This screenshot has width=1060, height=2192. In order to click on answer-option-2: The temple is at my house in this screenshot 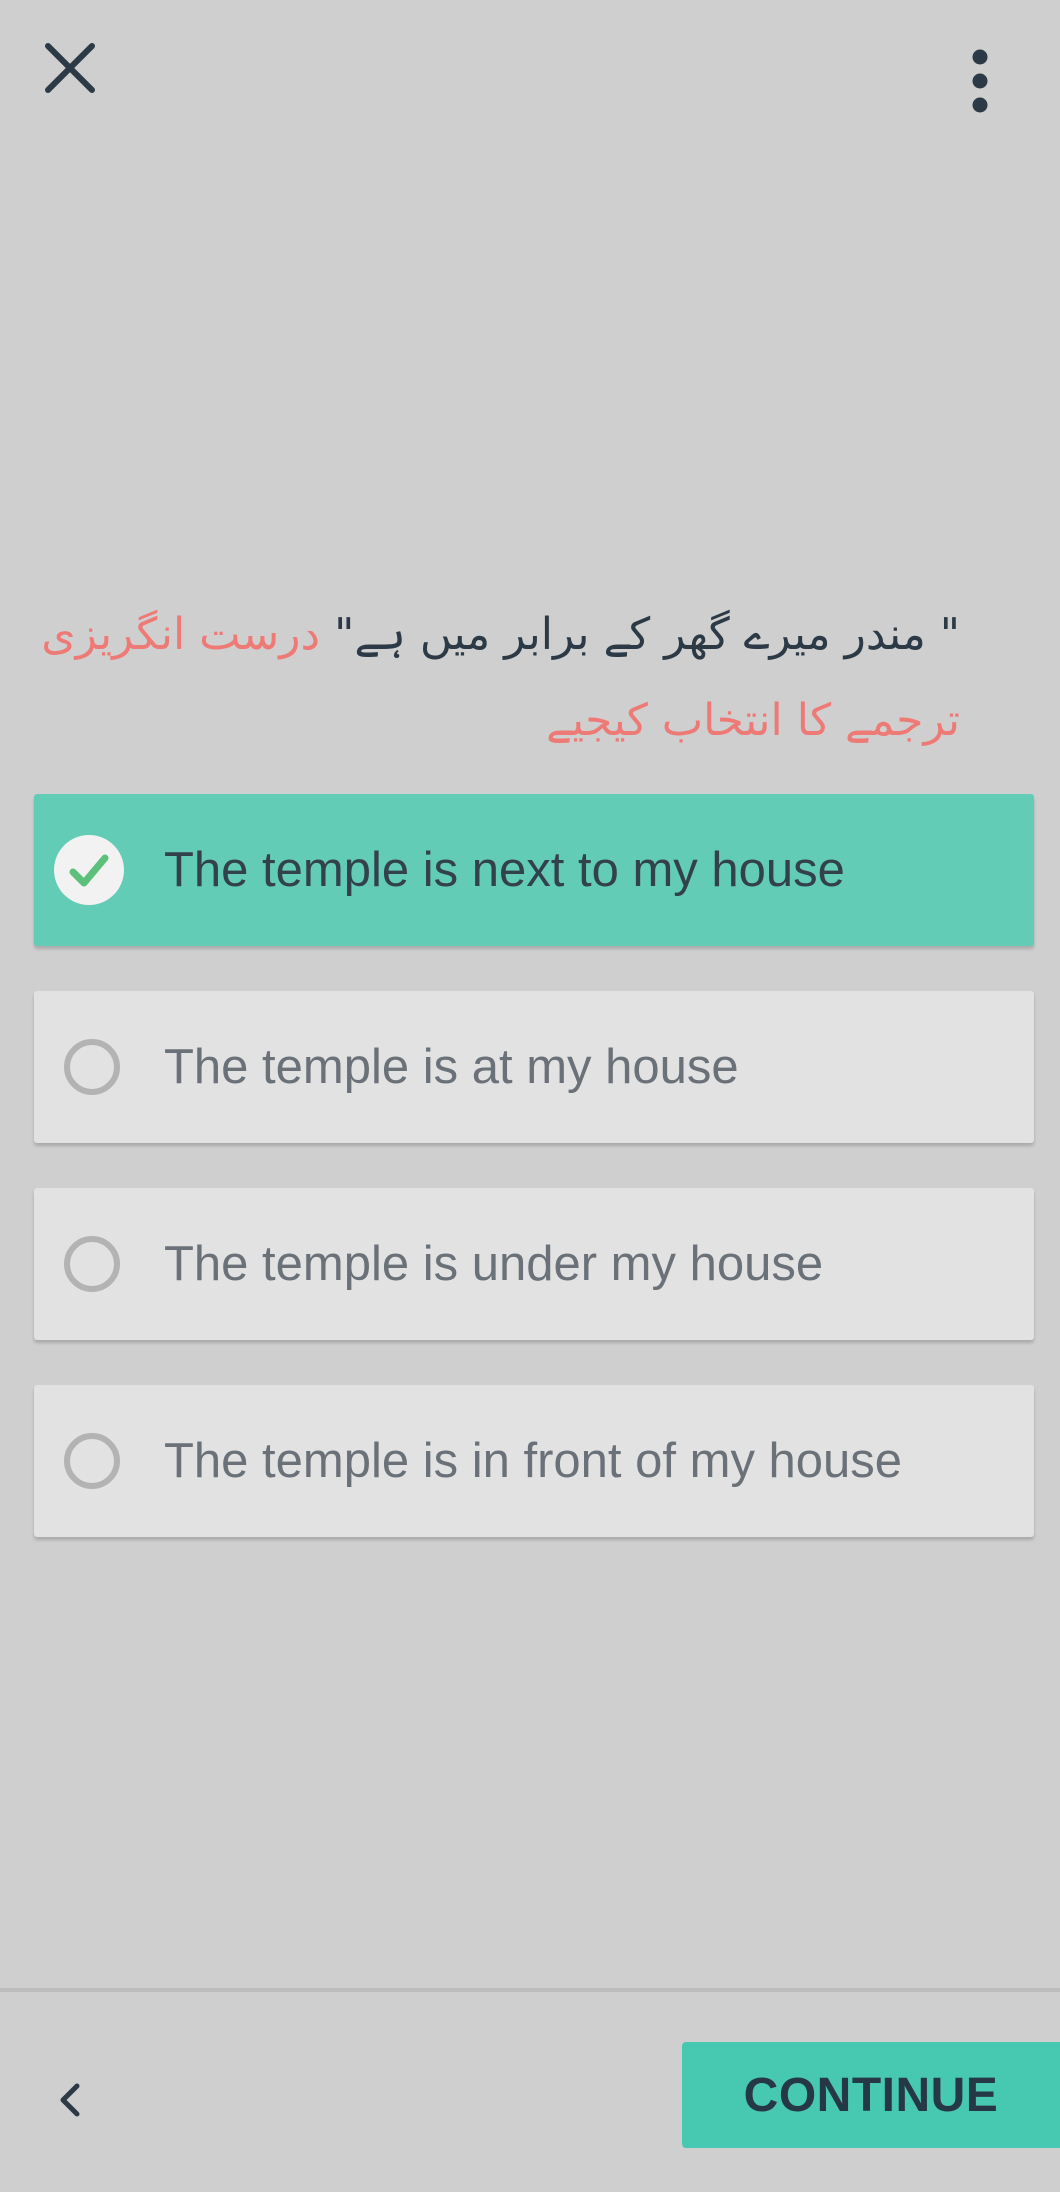, I will do `click(534, 1067)`.